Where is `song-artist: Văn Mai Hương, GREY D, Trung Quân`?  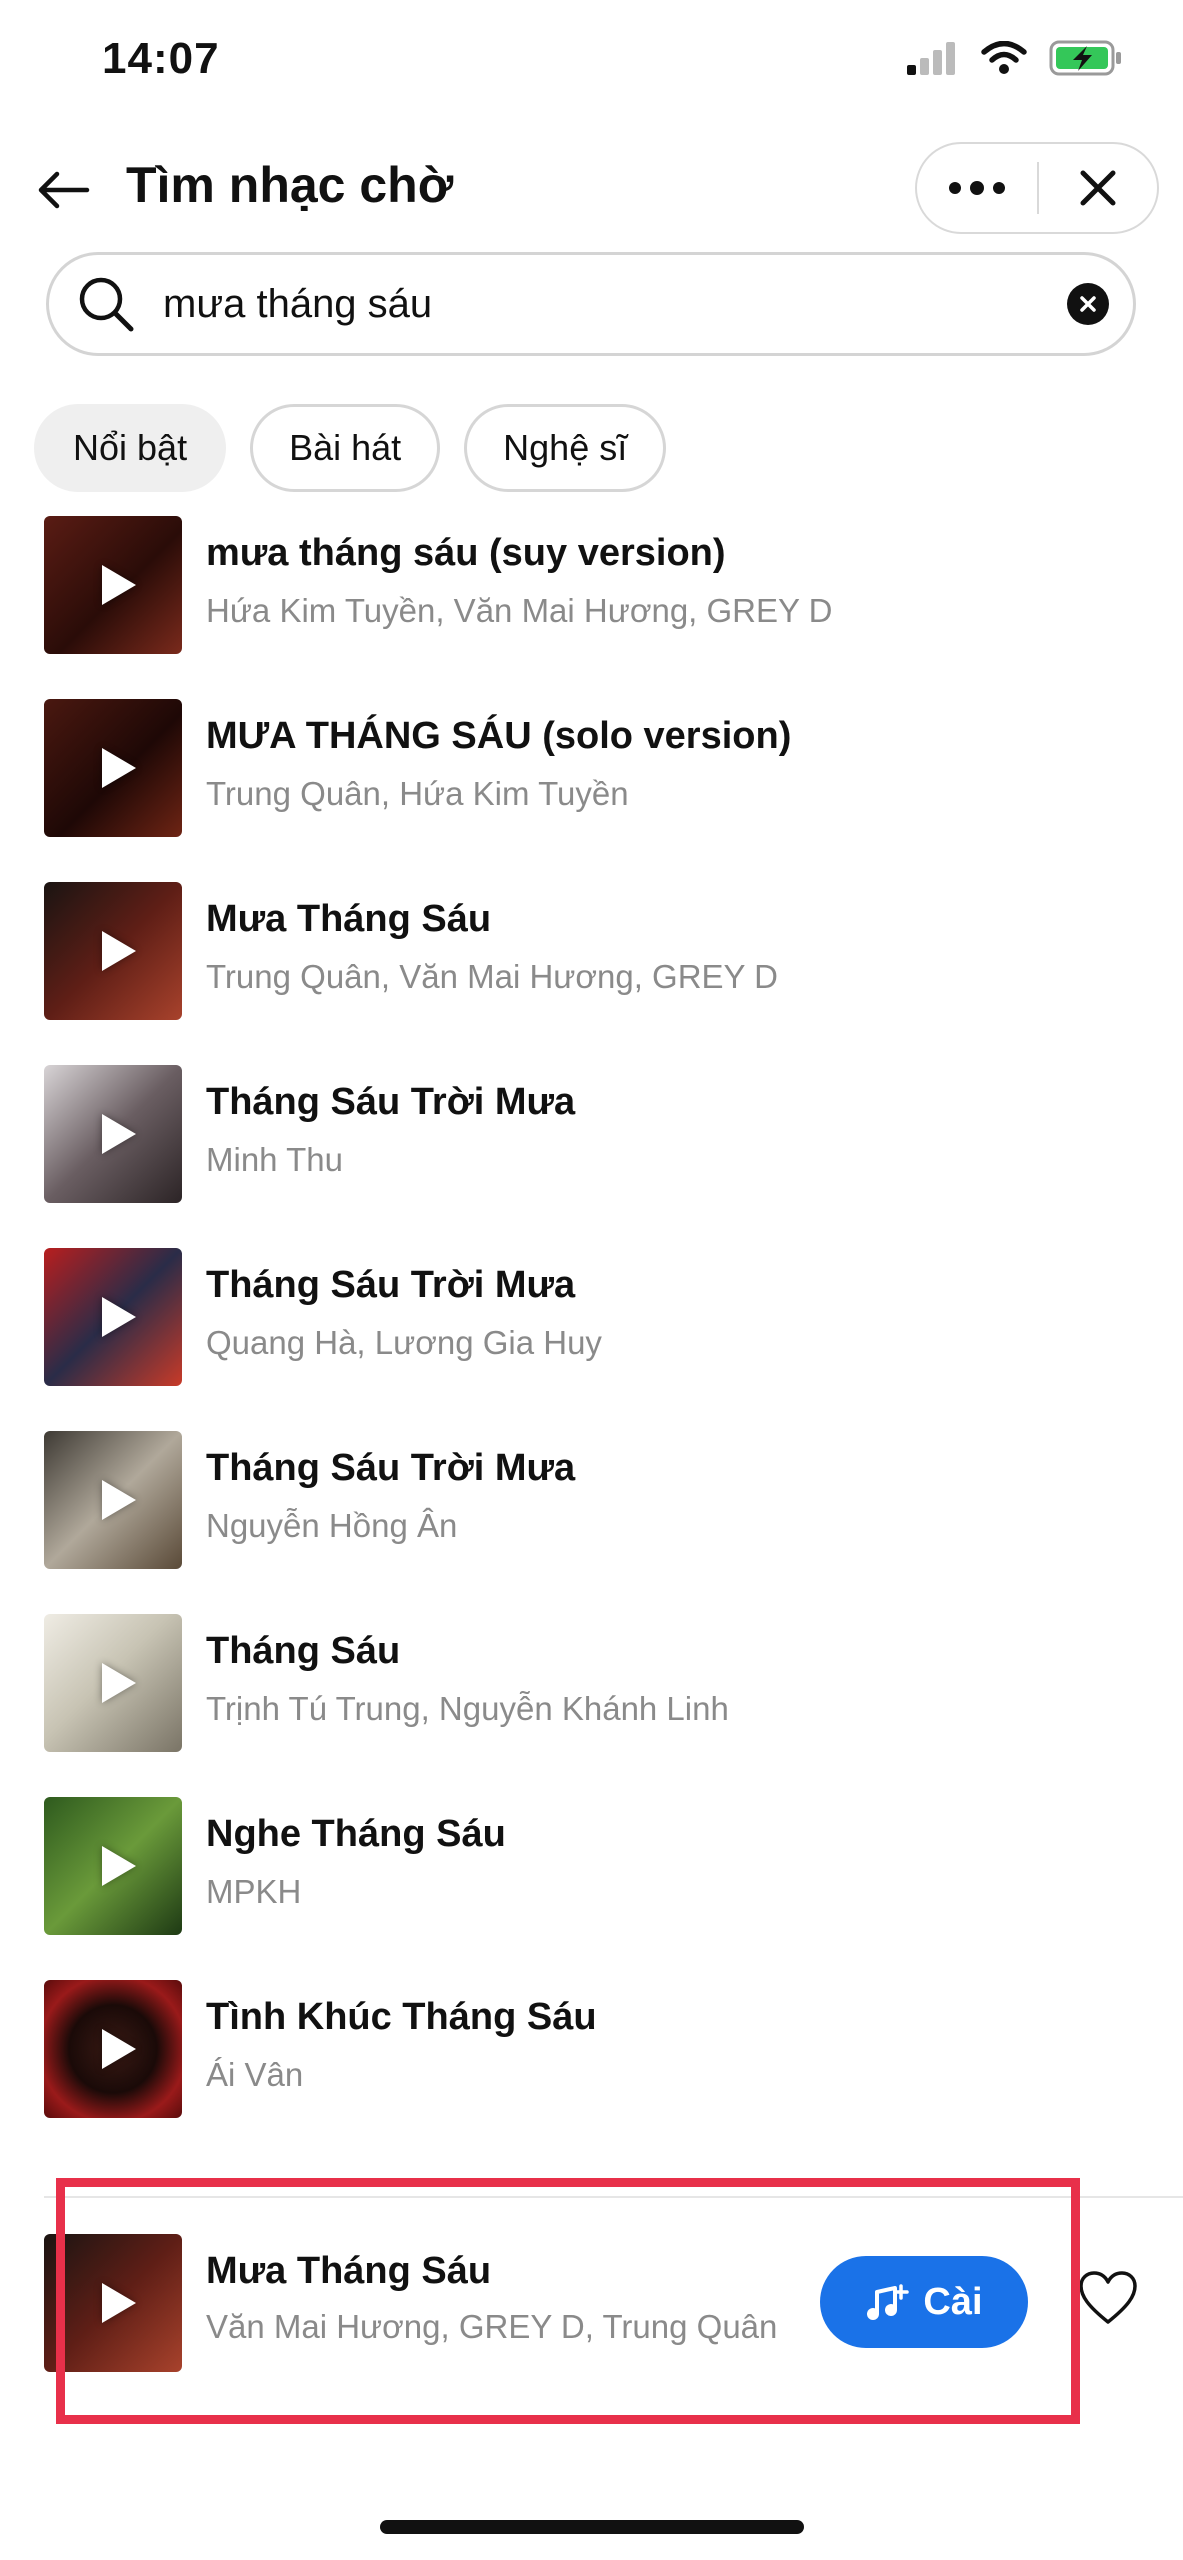
song-artist: Văn Mai Hương, GREY D, Trung Quân is located at coordinates (492, 2326).